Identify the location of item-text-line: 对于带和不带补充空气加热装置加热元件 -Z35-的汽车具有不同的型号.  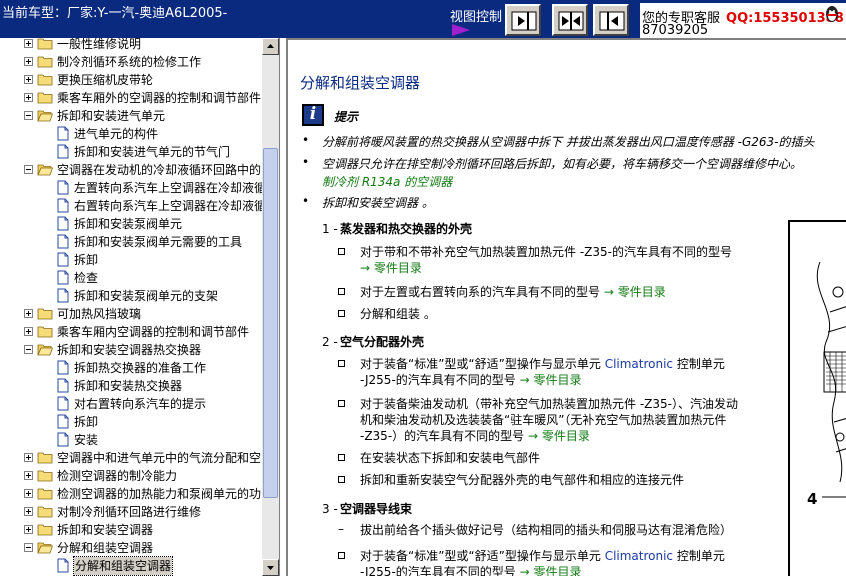
(546, 252).